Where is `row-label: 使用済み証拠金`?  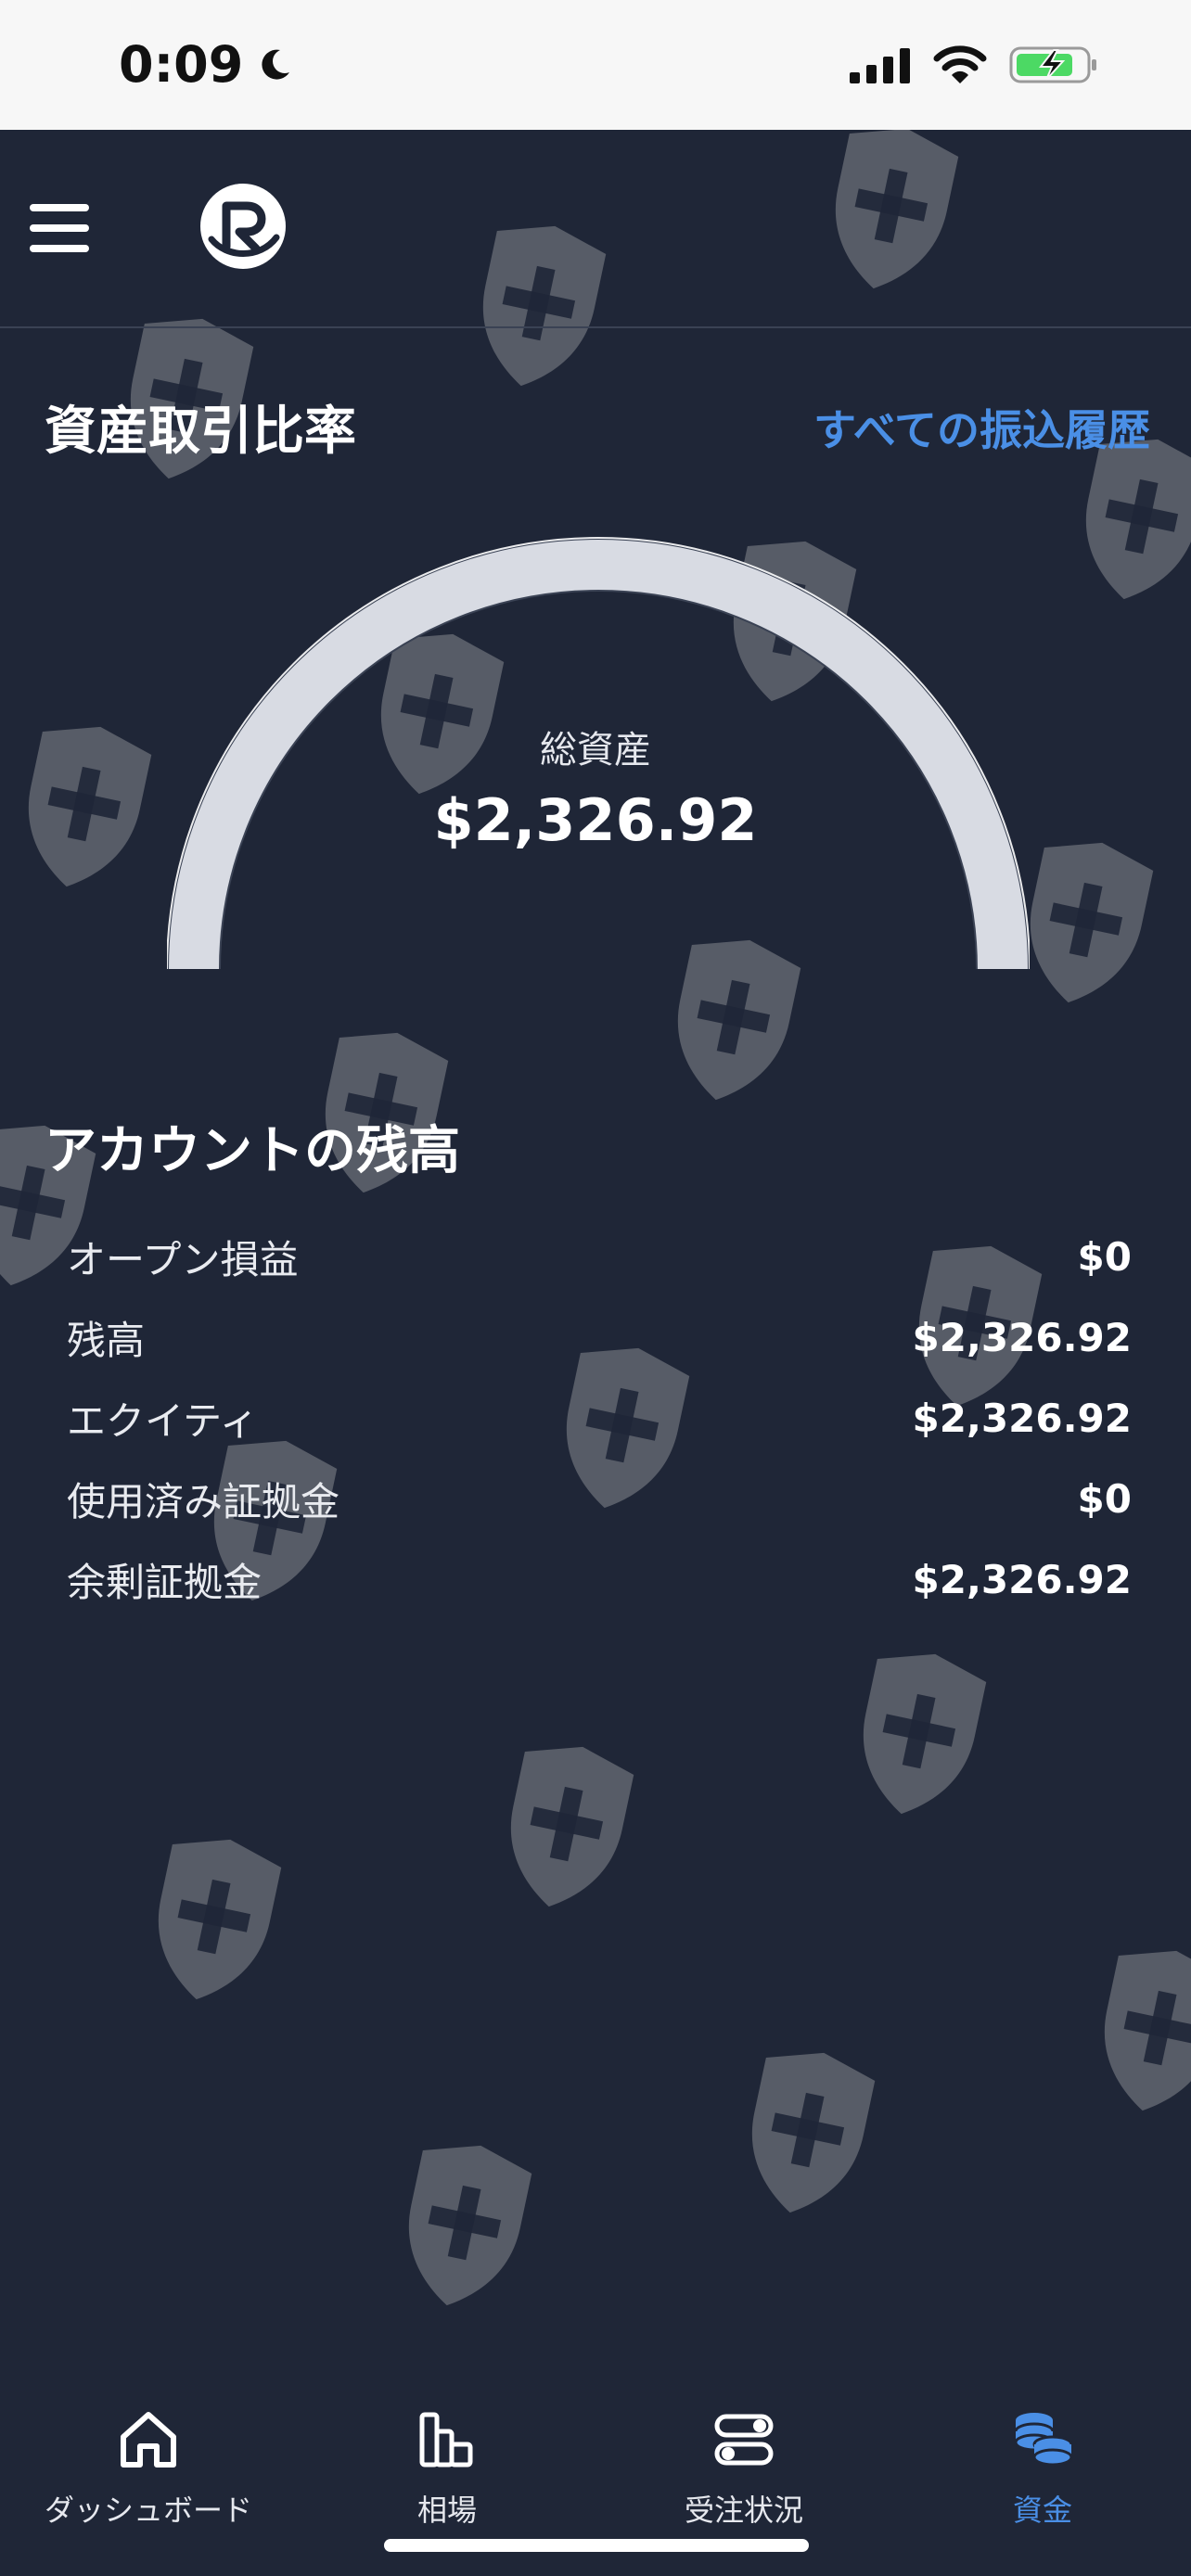
row-label: 使用済み証拠金 is located at coordinates (203, 1501).